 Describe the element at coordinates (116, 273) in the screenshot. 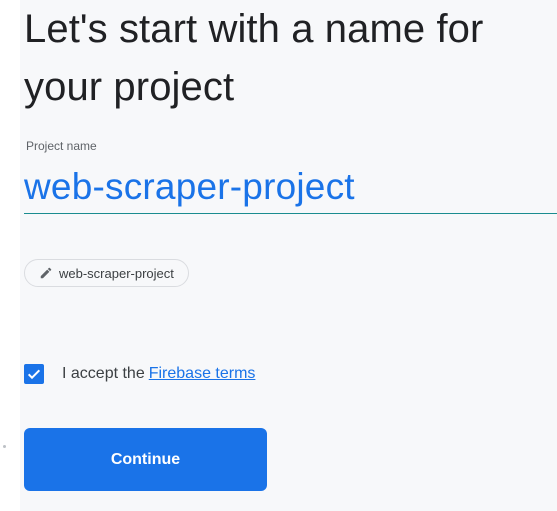

I see `project-id-text: web-scraper-project` at that location.